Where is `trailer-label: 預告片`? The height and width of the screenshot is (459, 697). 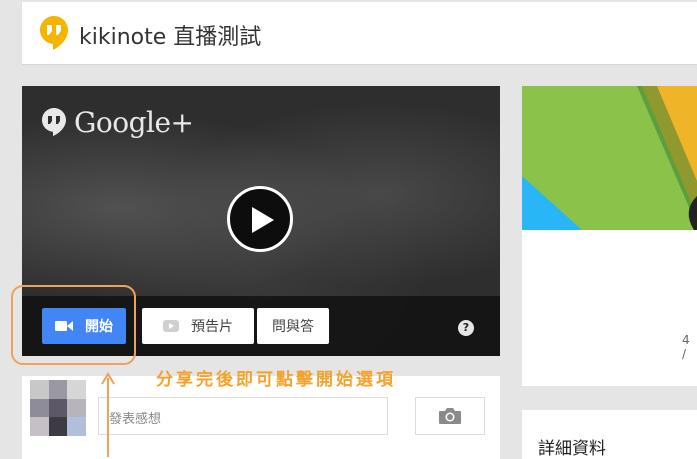 trailer-label: 預告片 is located at coordinates (212, 327).